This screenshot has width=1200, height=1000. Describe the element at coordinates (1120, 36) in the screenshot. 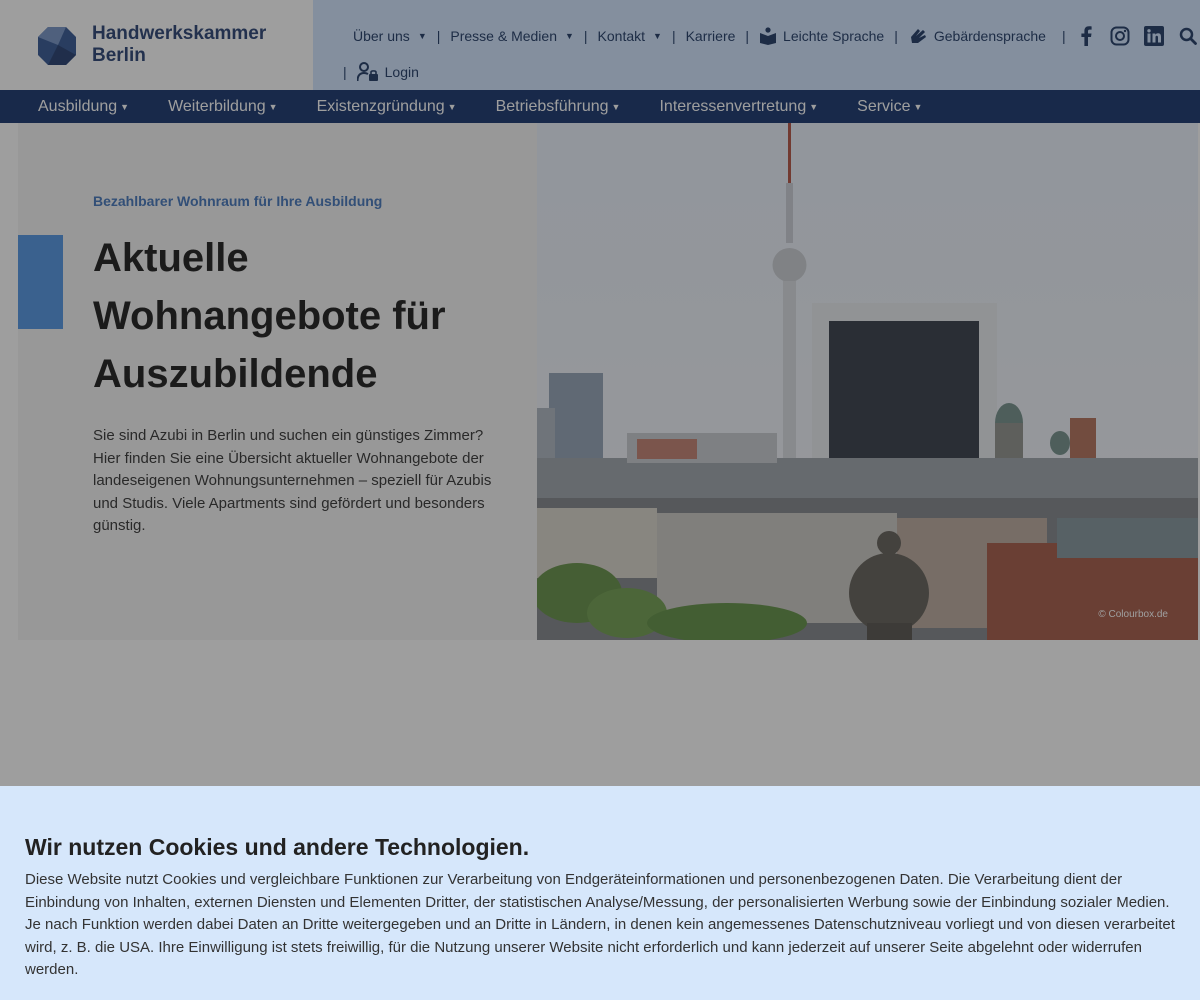

I see `instagram-icon` at that location.